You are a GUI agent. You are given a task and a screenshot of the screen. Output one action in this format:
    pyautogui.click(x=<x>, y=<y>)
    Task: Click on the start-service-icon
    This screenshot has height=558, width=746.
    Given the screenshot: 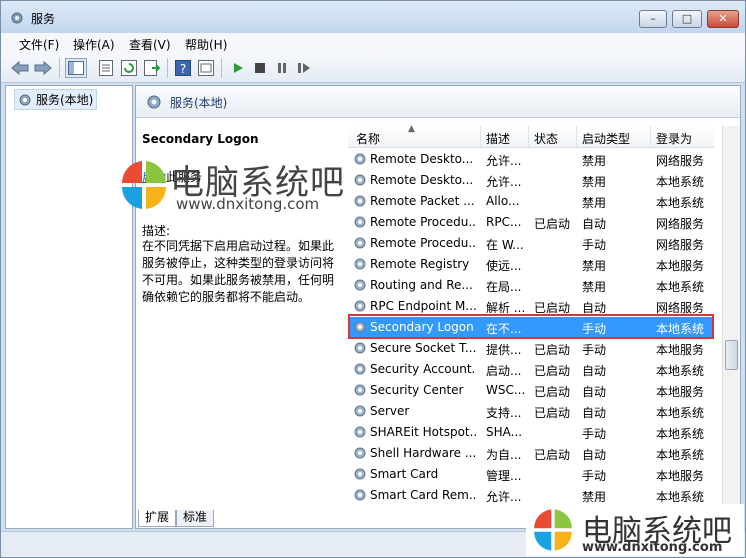 What is the action you would take?
    pyautogui.click(x=238, y=68)
    